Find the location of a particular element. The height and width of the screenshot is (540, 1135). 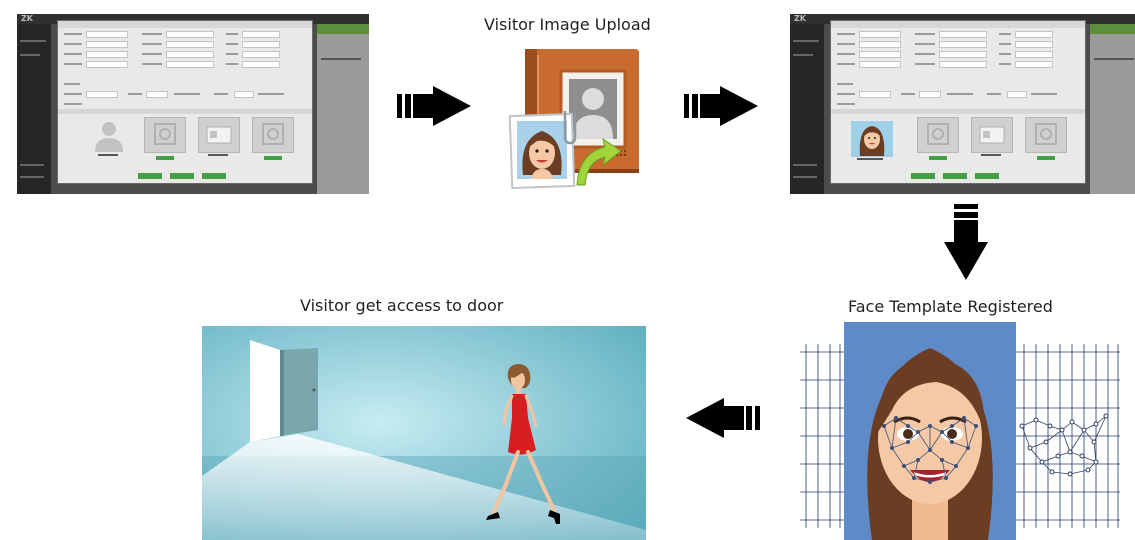

caption-face-template-registered: Face Template Registered is located at coordinates (950, 306).